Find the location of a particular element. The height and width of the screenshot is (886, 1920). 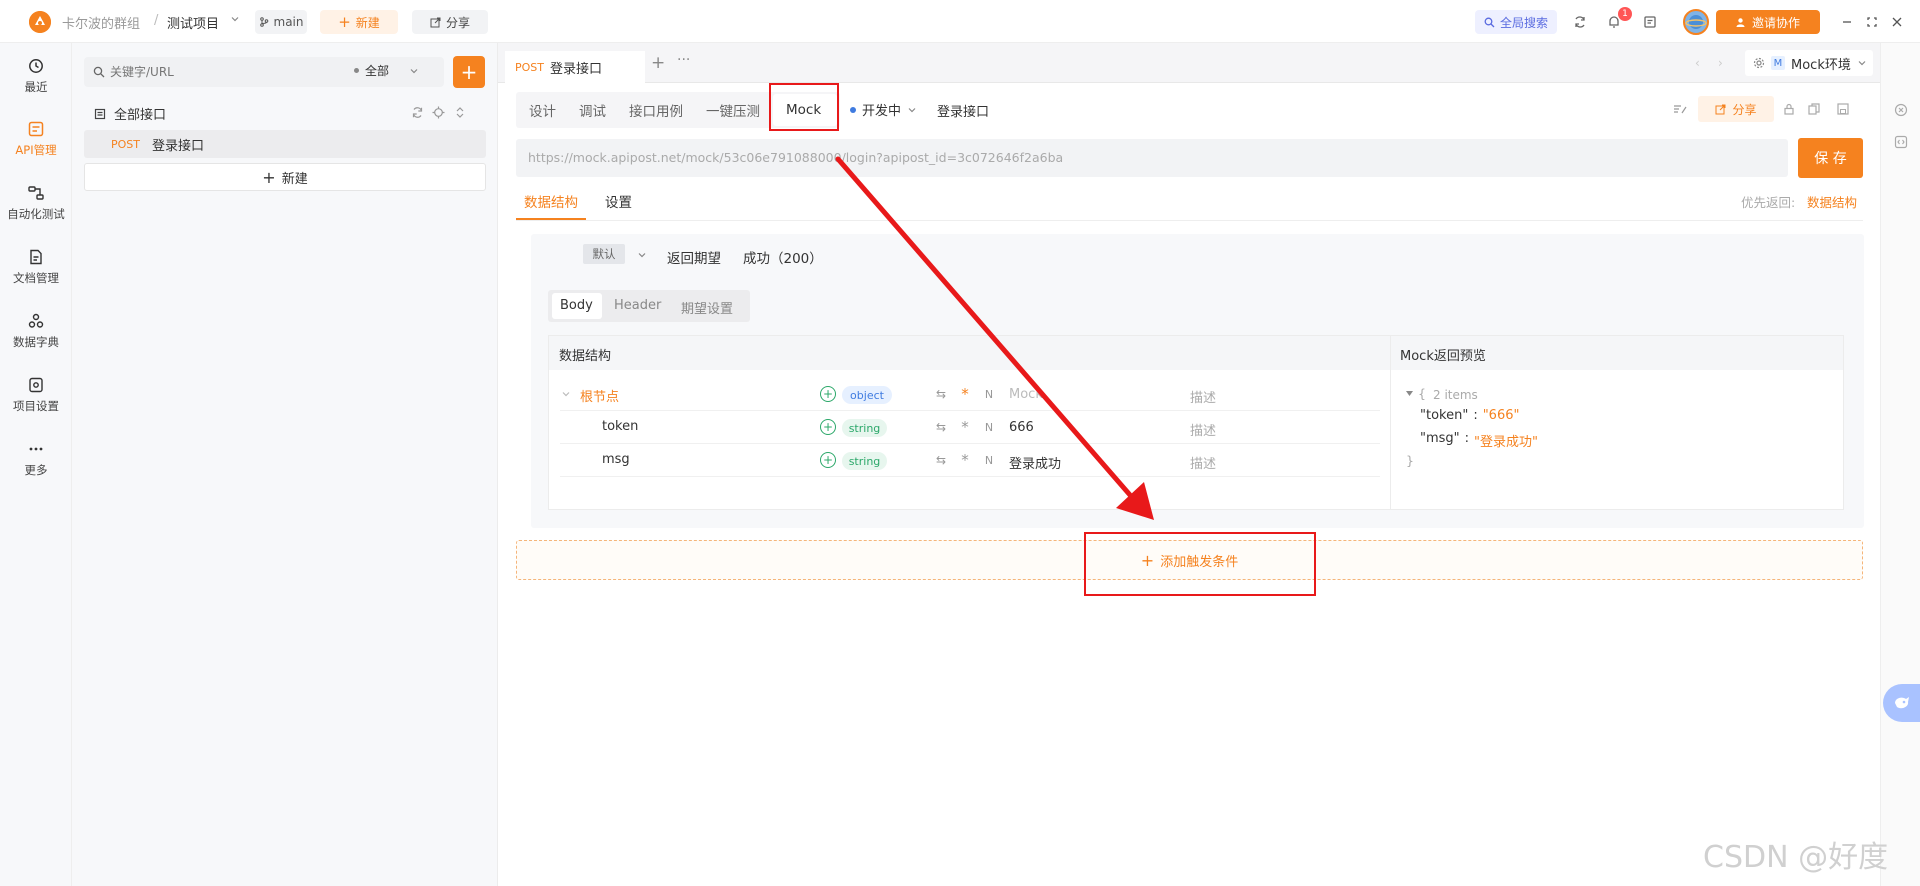

avatar is located at coordinates (1696, 22).